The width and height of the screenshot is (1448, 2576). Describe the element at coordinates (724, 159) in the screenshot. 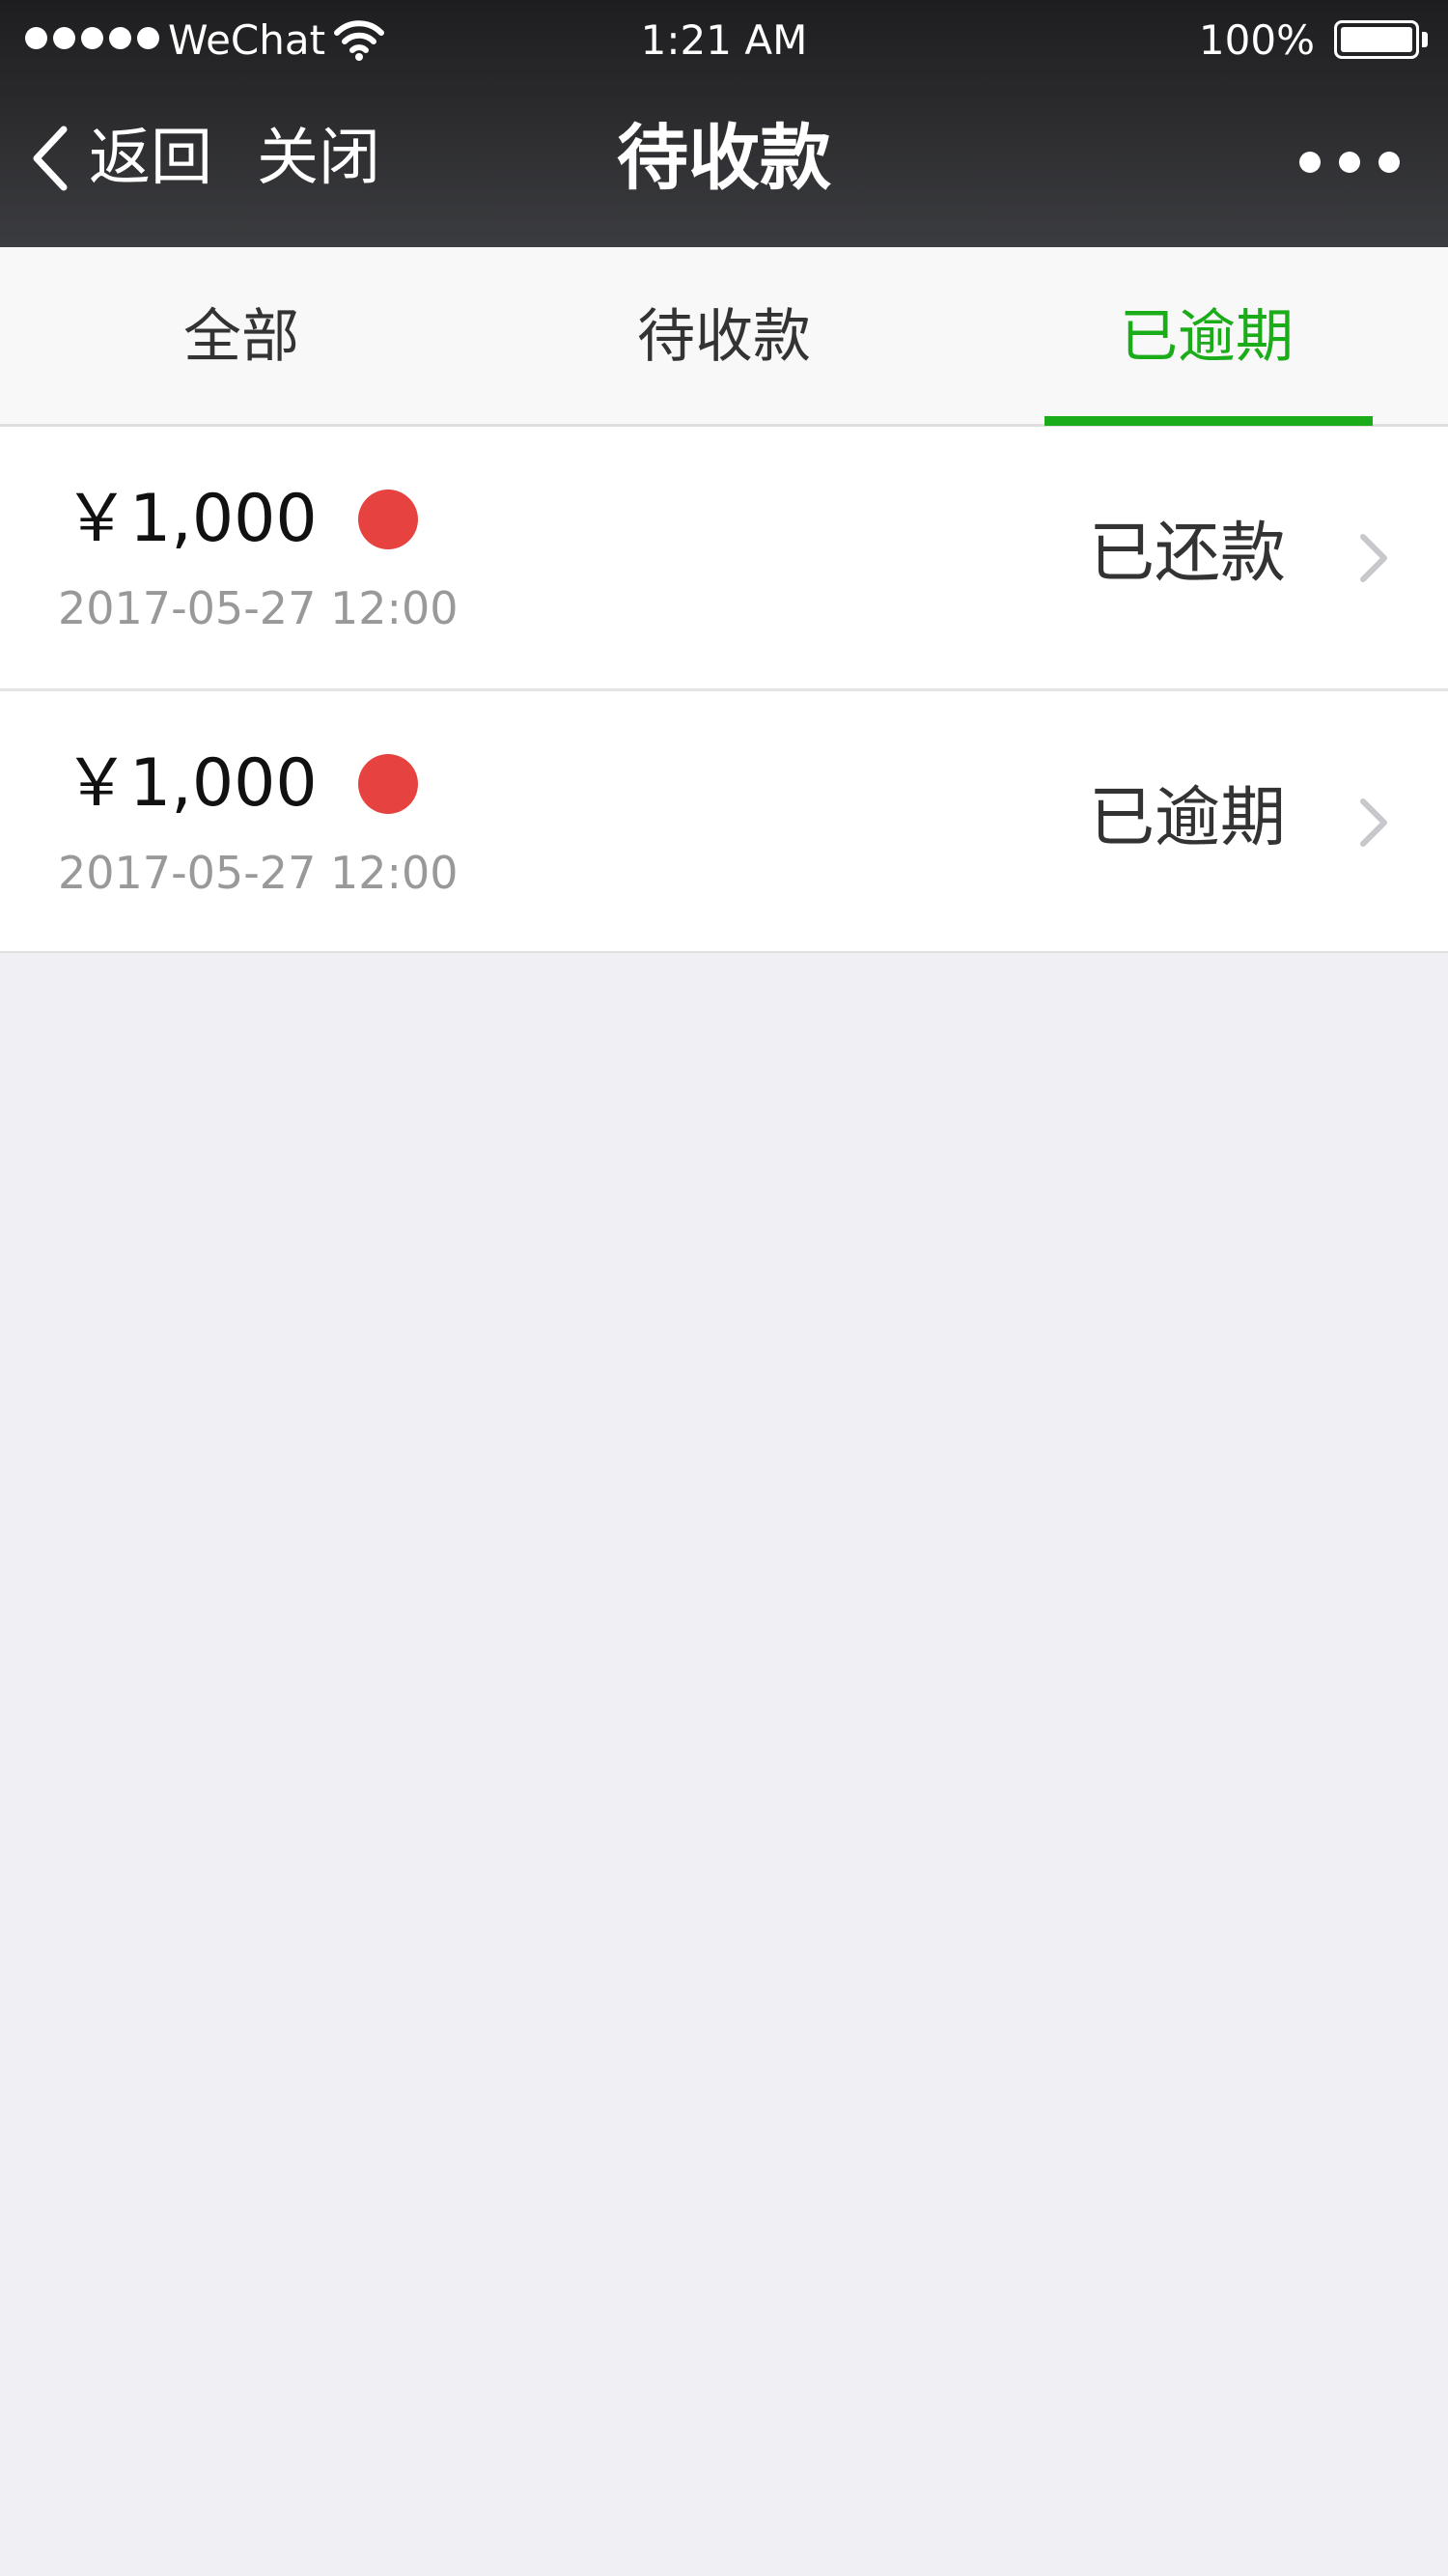

I see `page-title: 待收款` at that location.